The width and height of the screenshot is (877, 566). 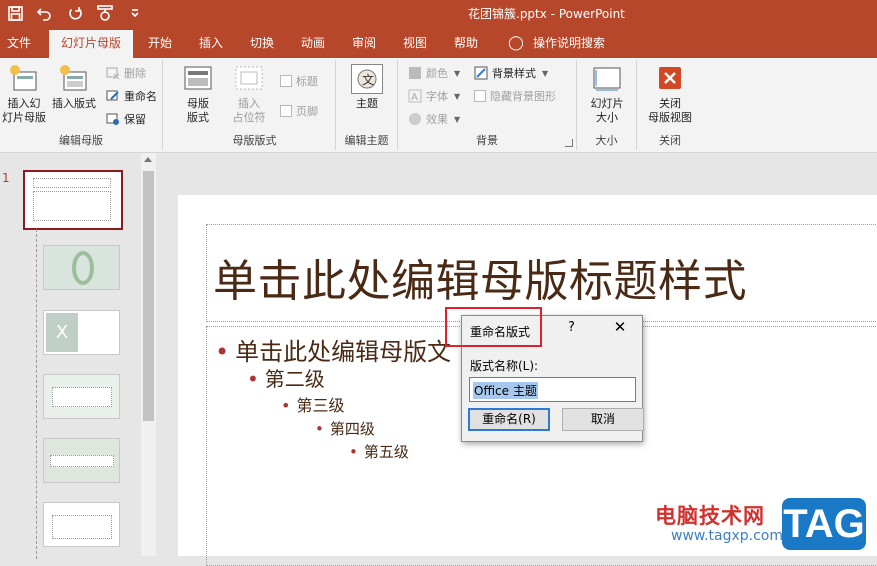 What do you see at coordinates (140, 96) in the screenshot?
I see `rename-label: 重命名` at bounding box center [140, 96].